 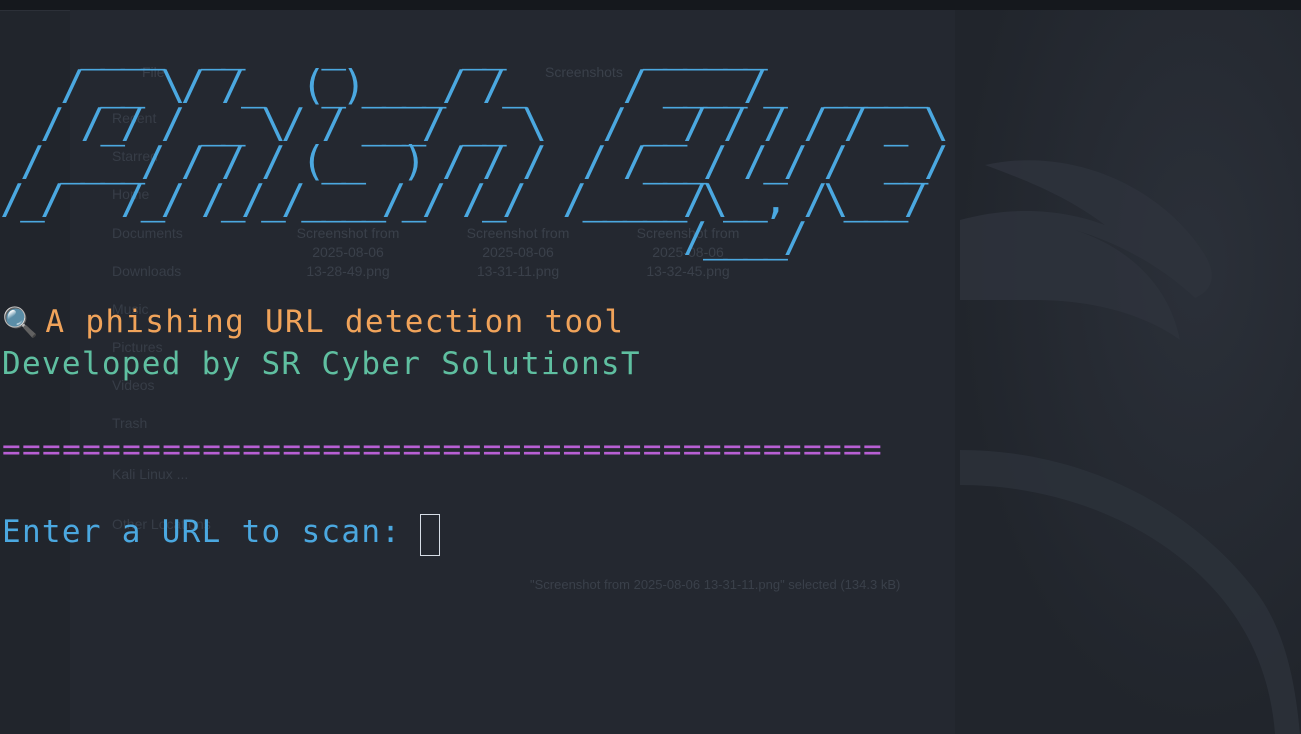 What do you see at coordinates (430, 535) in the screenshot?
I see `terminal-input-cursor` at bounding box center [430, 535].